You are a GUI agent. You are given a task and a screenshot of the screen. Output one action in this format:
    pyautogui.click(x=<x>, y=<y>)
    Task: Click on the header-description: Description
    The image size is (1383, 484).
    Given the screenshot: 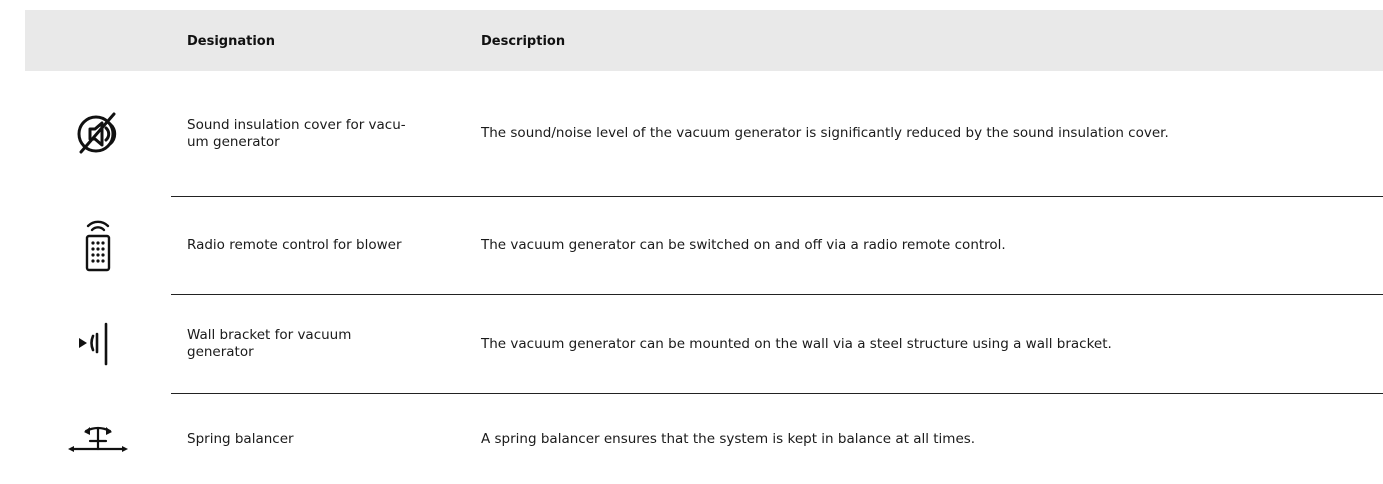 What is the action you would take?
    pyautogui.click(x=523, y=41)
    